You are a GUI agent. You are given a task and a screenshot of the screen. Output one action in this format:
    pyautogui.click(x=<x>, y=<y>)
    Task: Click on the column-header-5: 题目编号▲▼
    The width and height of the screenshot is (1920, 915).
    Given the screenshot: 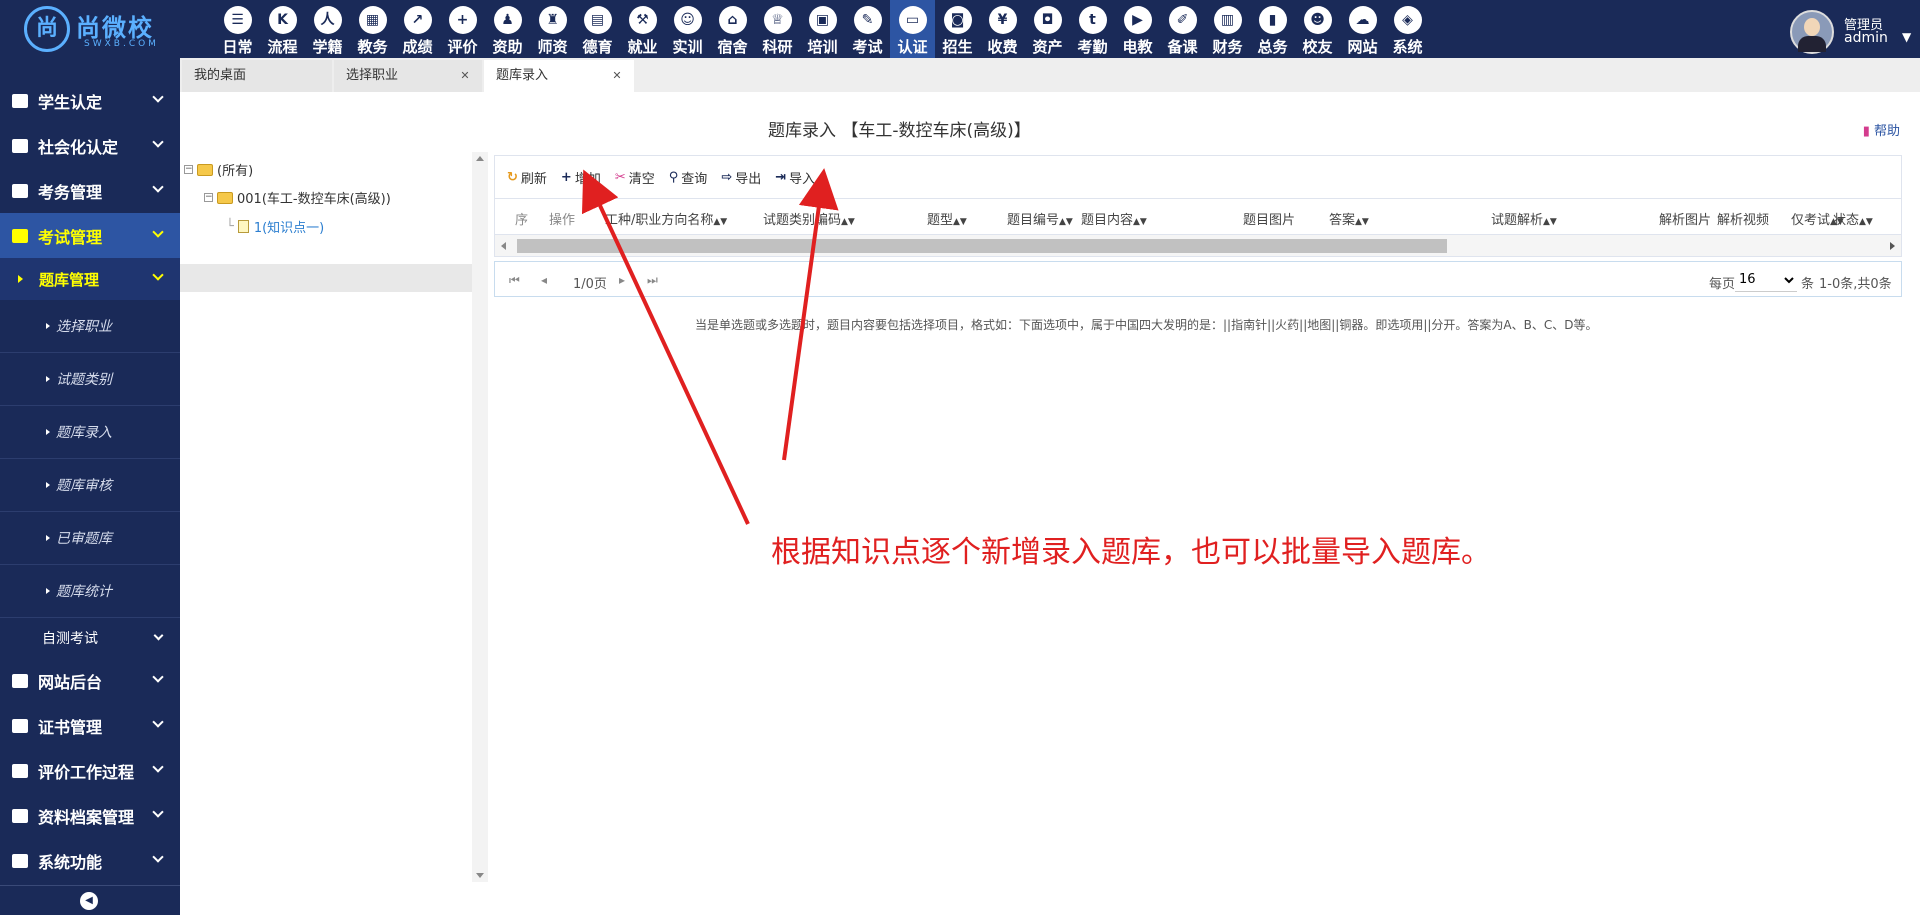 What is the action you would take?
    pyautogui.click(x=1040, y=218)
    